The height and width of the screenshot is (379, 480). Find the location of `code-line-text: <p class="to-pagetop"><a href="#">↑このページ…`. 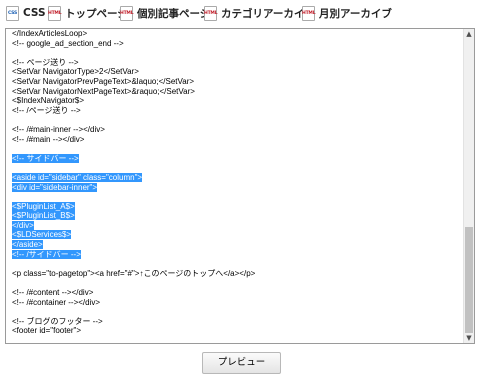

code-line-text: <p class="to-pagetop"><a href="#">↑このページ… is located at coordinates (134, 273).